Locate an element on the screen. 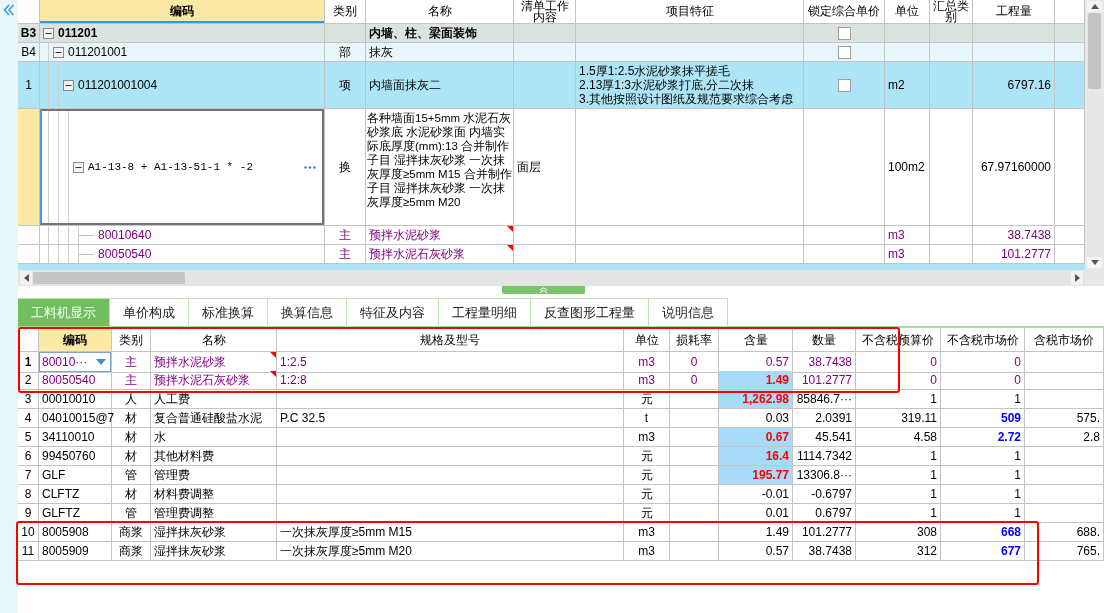 The width and height of the screenshot is (1104, 613). unit-text: m2 is located at coordinates (896, 85).